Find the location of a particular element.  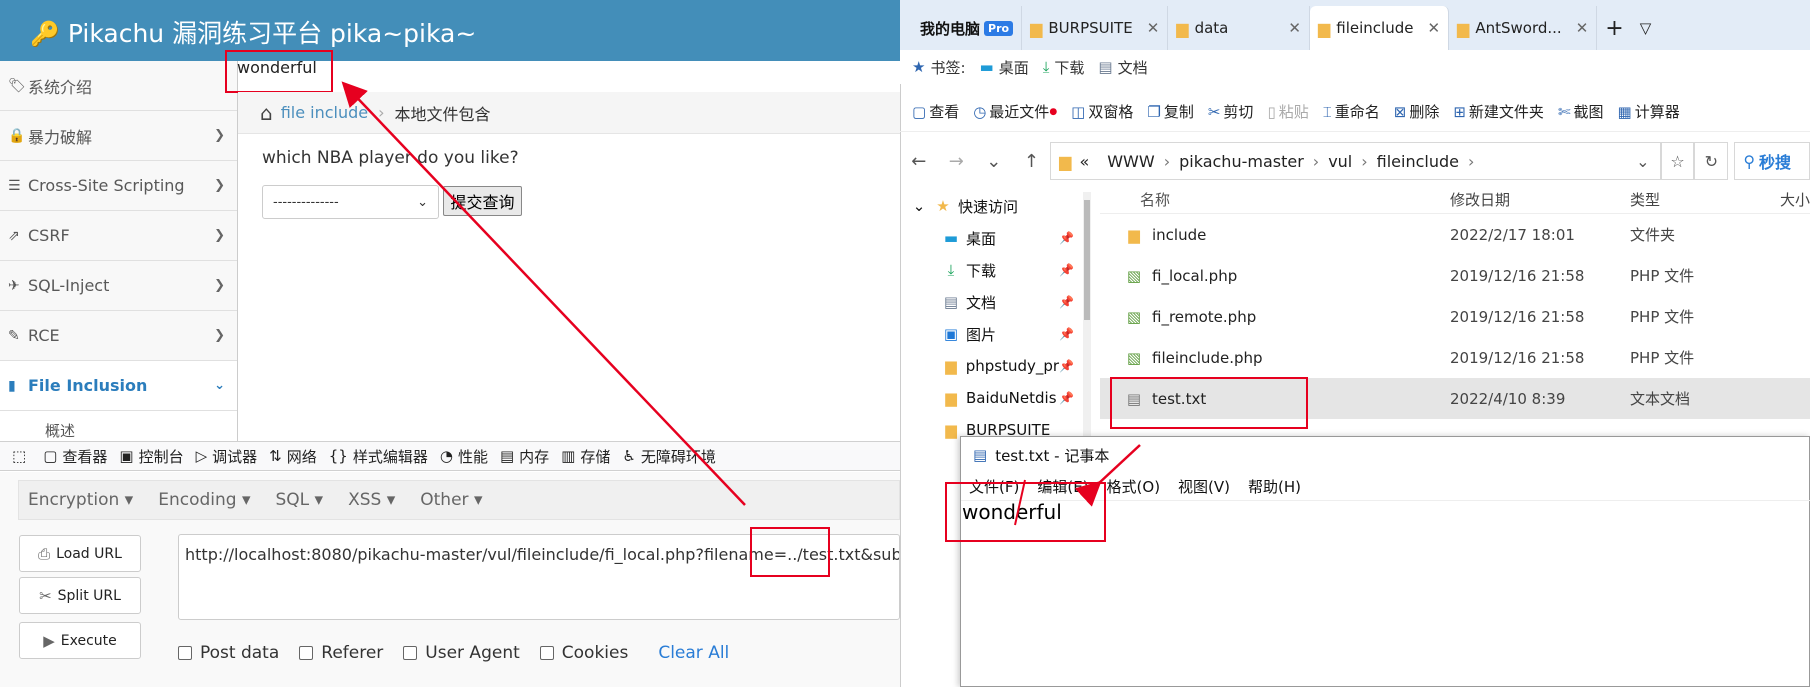

home-icon: ⌂ is located at coordinates (266, 113).